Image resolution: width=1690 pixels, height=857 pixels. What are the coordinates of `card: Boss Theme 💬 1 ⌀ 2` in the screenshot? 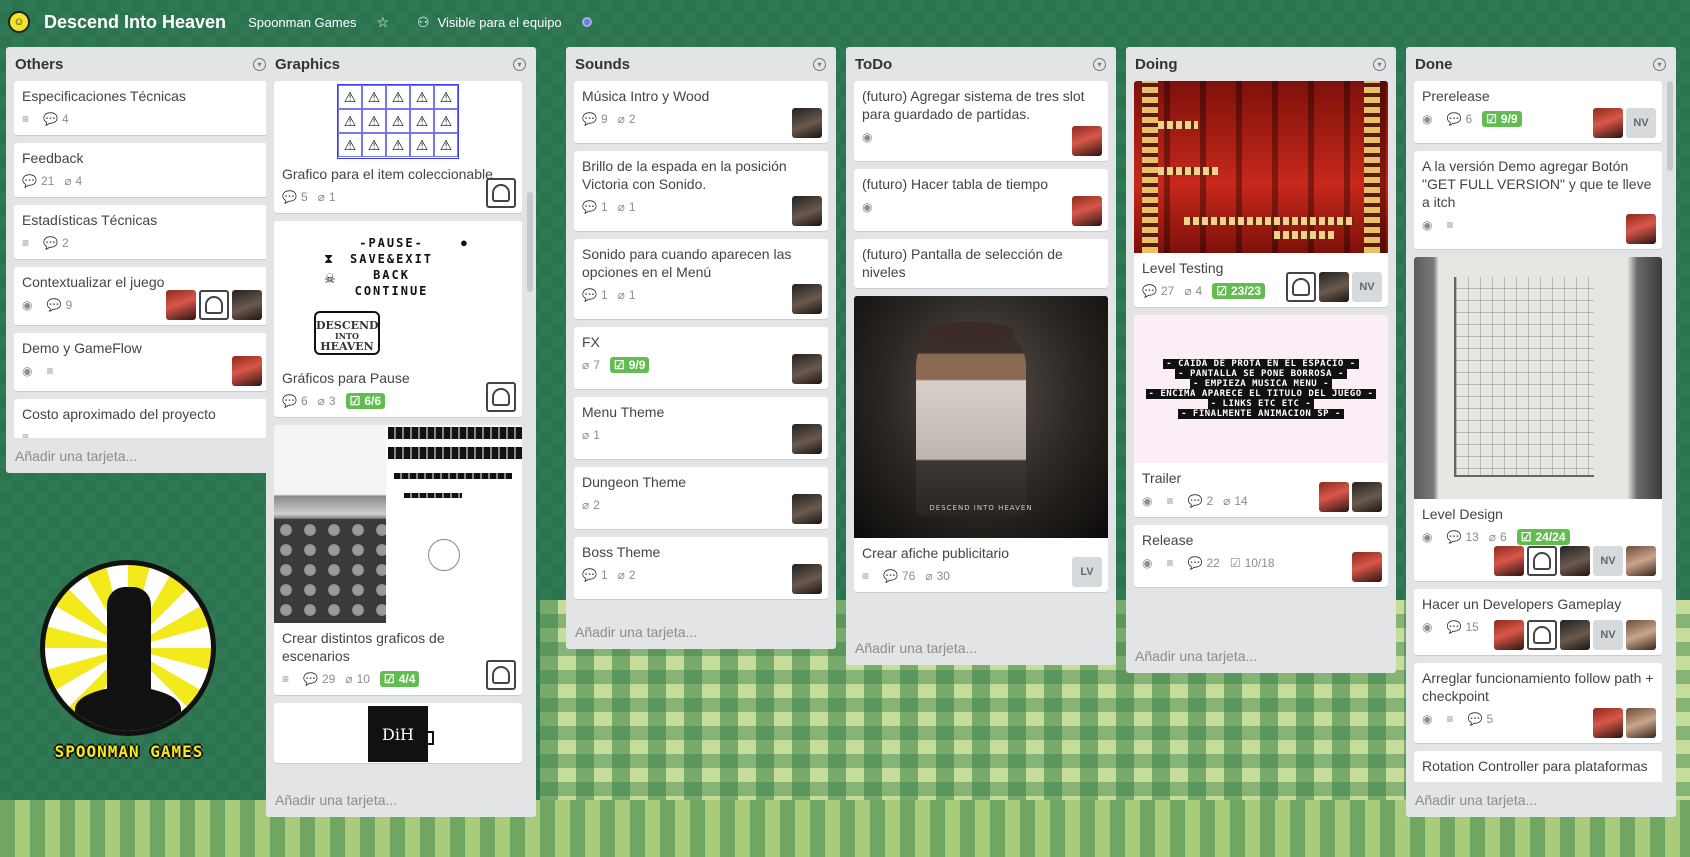 It's located at (701, 568).